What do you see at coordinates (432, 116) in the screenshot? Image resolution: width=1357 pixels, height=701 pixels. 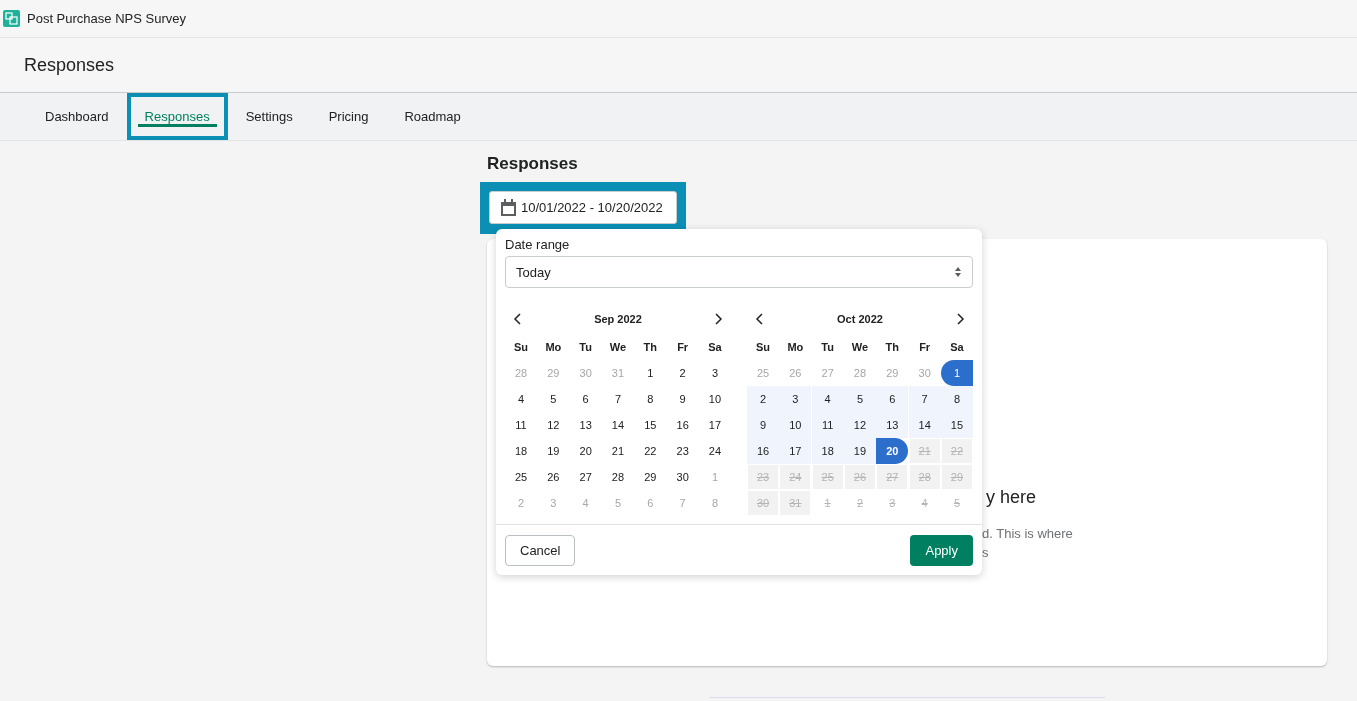 I see `nav-tab: Roadmap` at bounding box center [432, 116].